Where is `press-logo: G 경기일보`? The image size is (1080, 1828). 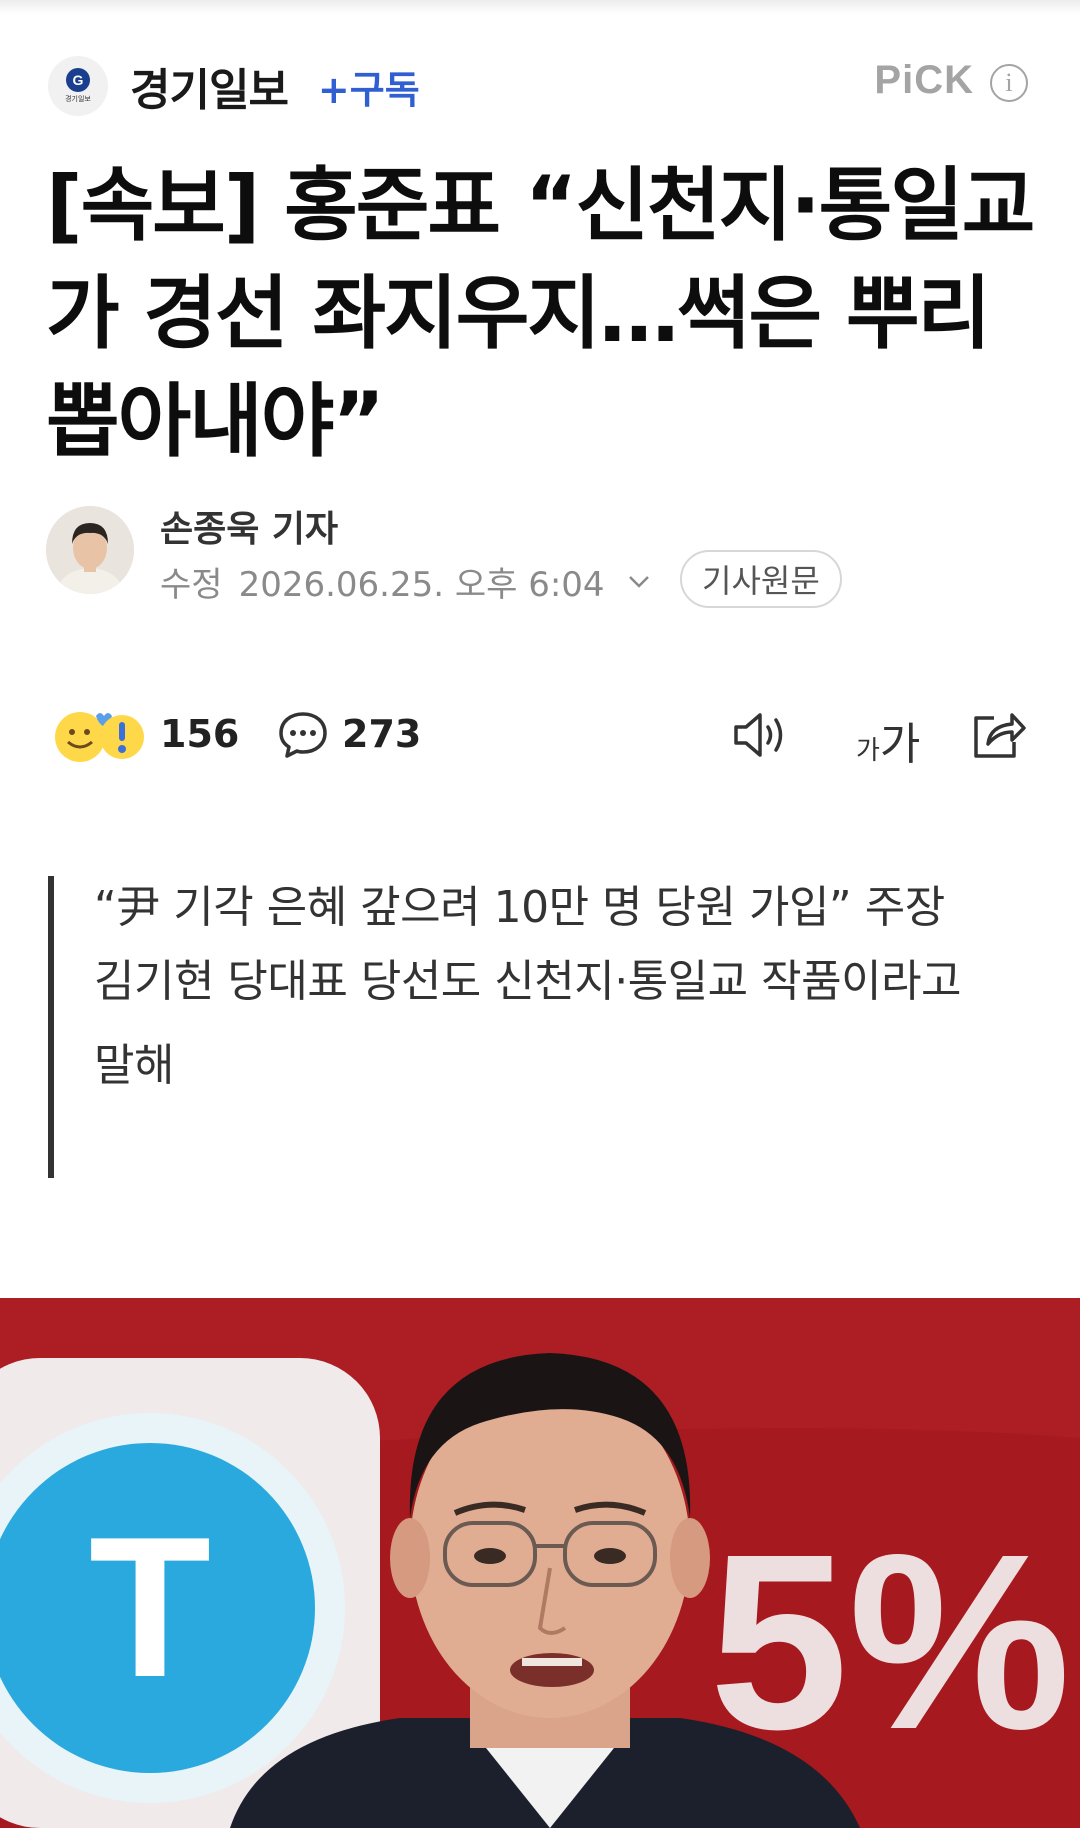
press-logo: G 경기일보 is located at coordinates (78, 86).